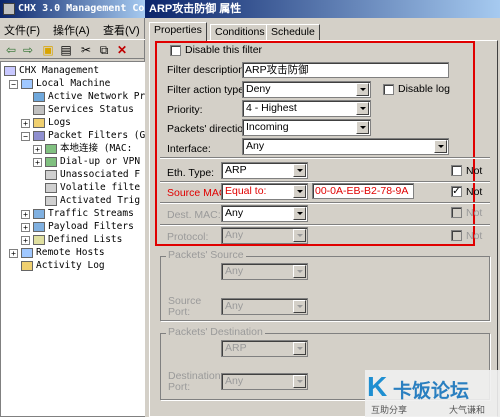 This screenshot has width=500, height=417. I want to click on tree-node: + Defined Lists, so click(71, 240).